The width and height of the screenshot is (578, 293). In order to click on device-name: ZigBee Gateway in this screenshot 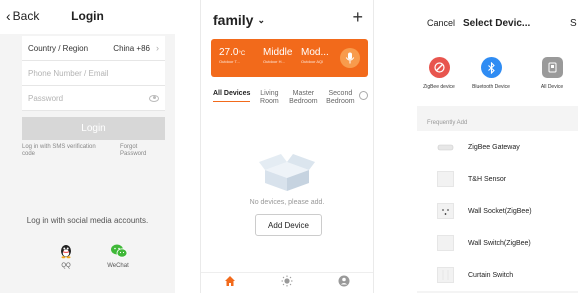, I will do `click(494, 147)`.